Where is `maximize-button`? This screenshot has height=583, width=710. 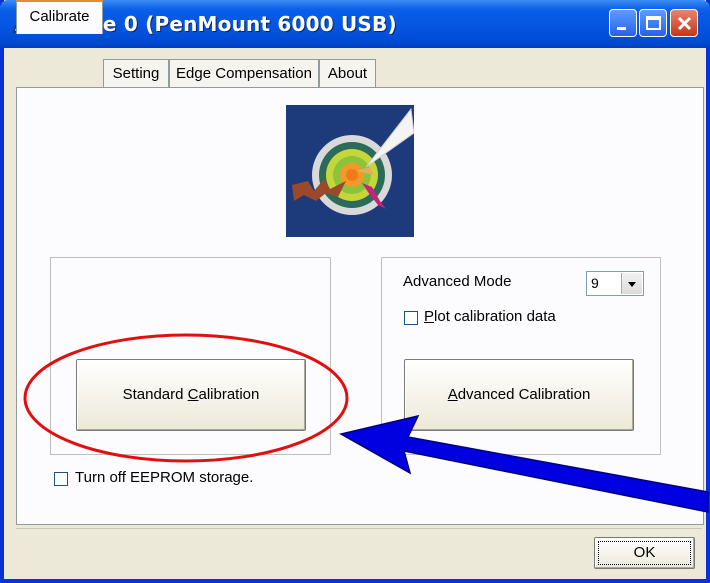 maximize-button is located at coordinates (653, 23).